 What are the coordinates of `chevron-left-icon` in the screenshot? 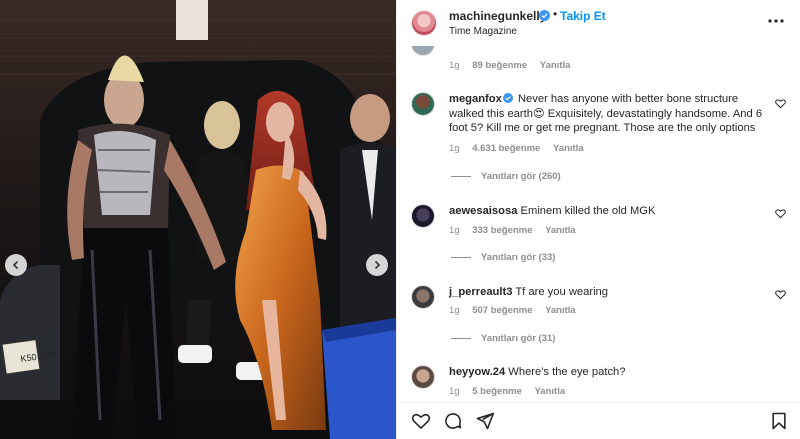 It's located at (15, 265).